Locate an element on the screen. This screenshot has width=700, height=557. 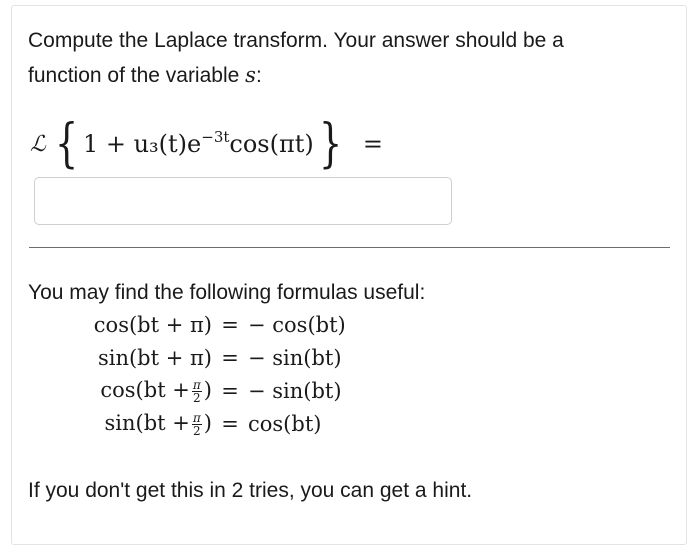
expression-main: 1 + u₃(t)e is located at coordinates (142, 144).